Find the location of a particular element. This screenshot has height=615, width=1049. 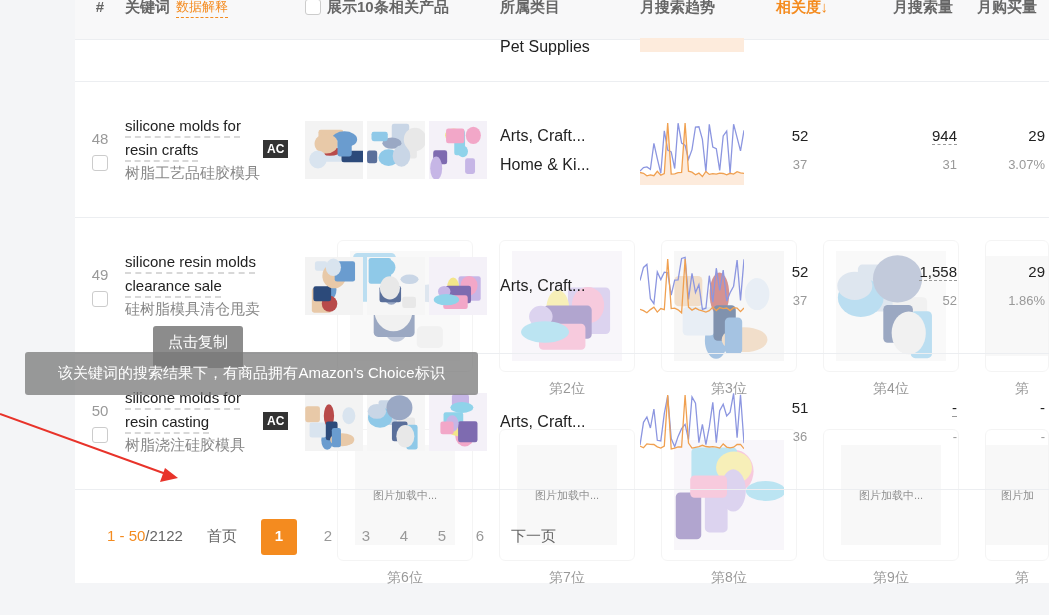

keyword-link: silicone resin molds clearance sale is located at coordinates (191, 274).